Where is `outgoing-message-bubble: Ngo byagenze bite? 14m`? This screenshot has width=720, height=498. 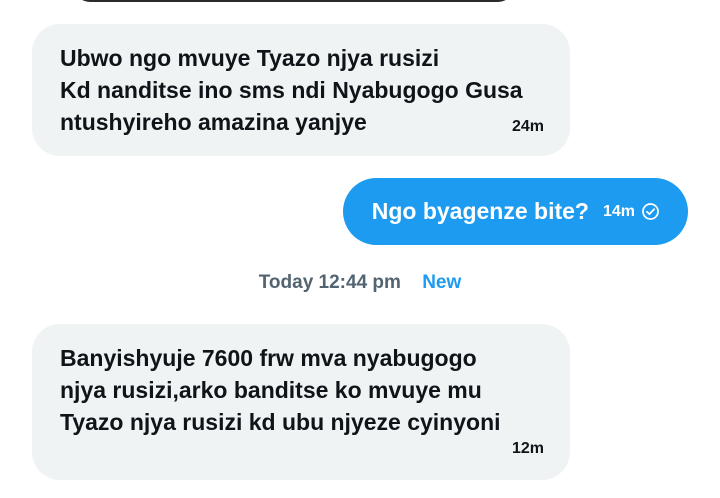 outgoing-message-bubble: Ngo byagenze bite? 14m is located at coordinates (515, 211).